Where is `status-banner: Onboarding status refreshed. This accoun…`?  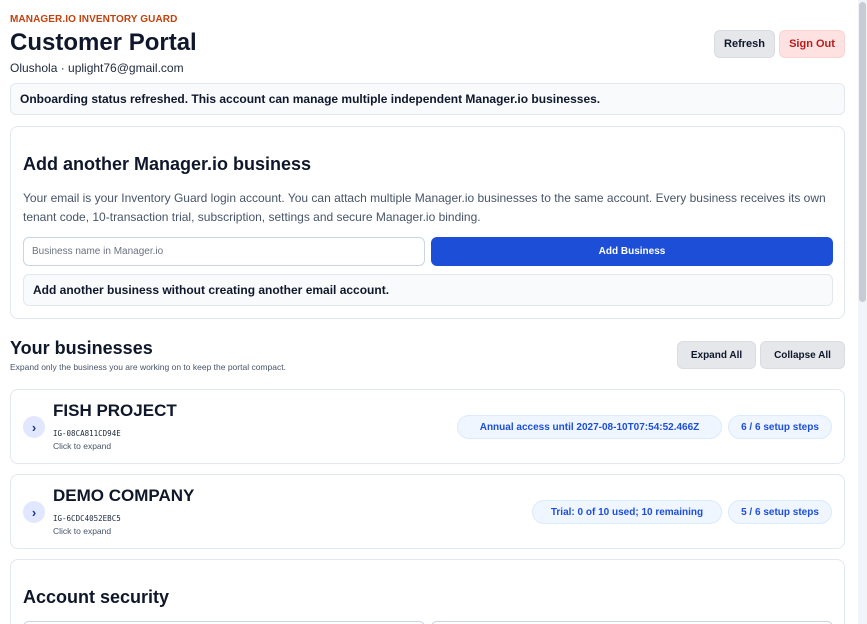
status-banner: Onboarding status refreshed. This accoun… is located at coordinates (427, 99).